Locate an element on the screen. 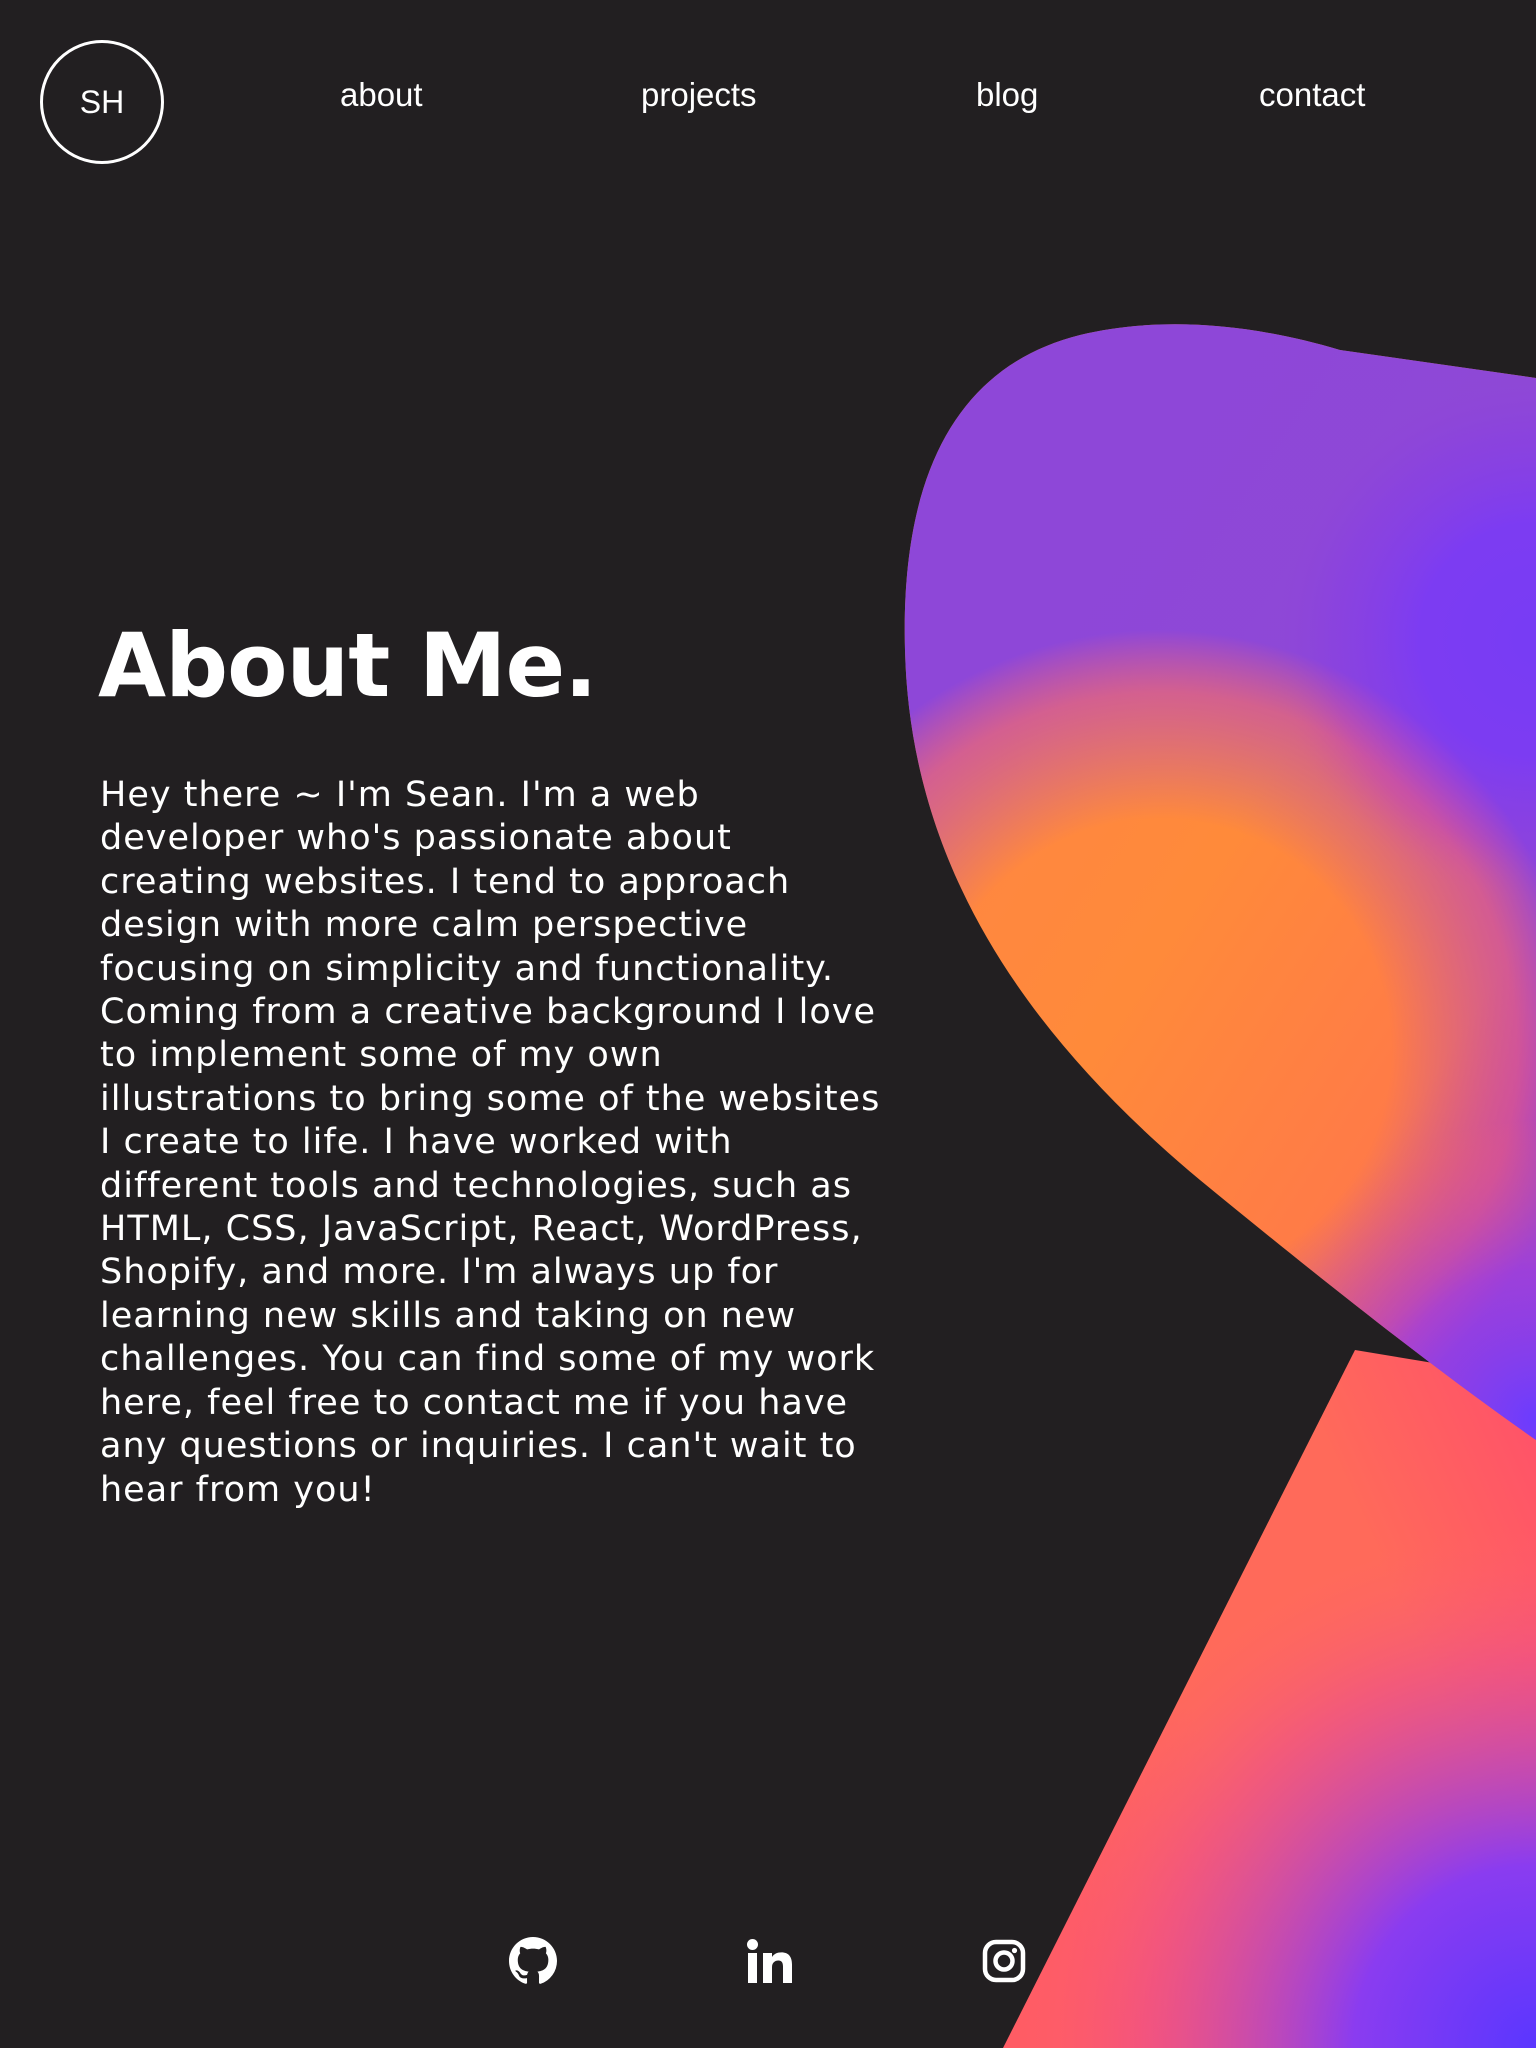  github-link is located at coordinates (533, 1961).